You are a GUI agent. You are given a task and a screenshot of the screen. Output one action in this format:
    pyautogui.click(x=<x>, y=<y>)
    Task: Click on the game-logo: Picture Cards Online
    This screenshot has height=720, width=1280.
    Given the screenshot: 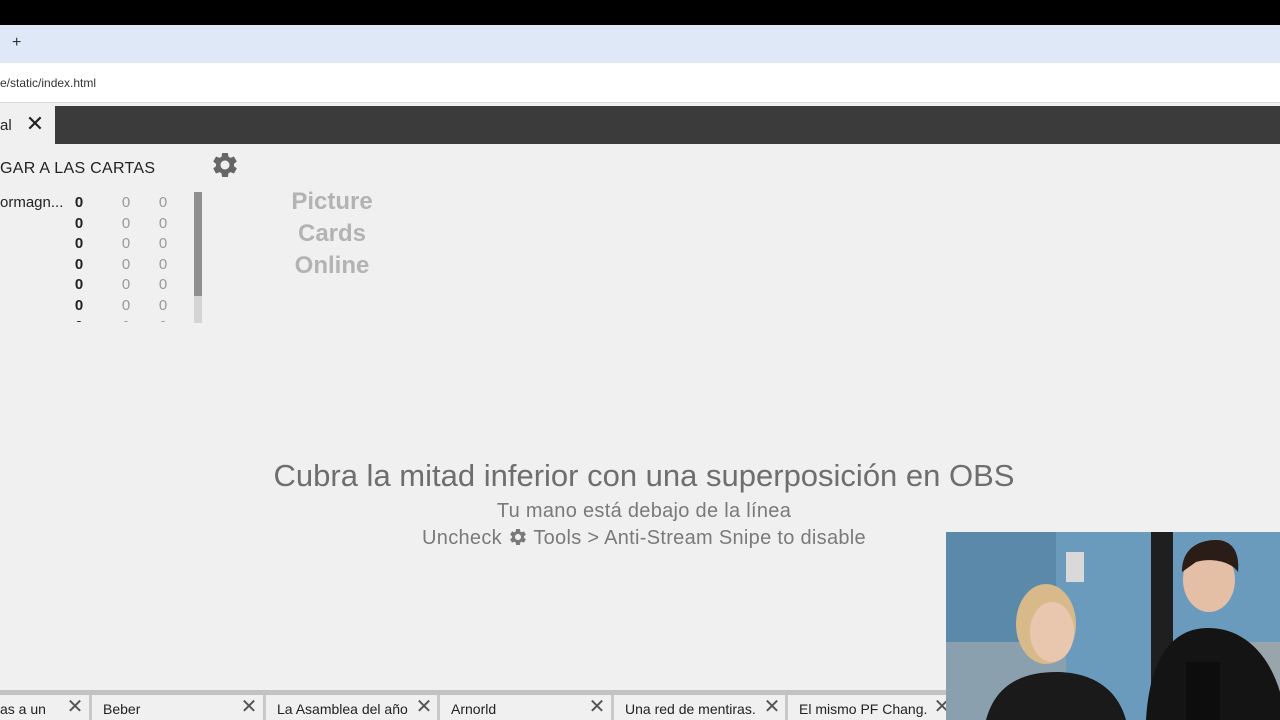 What is the action you would take?
    pyautogui.click(x=332, y=234)
    